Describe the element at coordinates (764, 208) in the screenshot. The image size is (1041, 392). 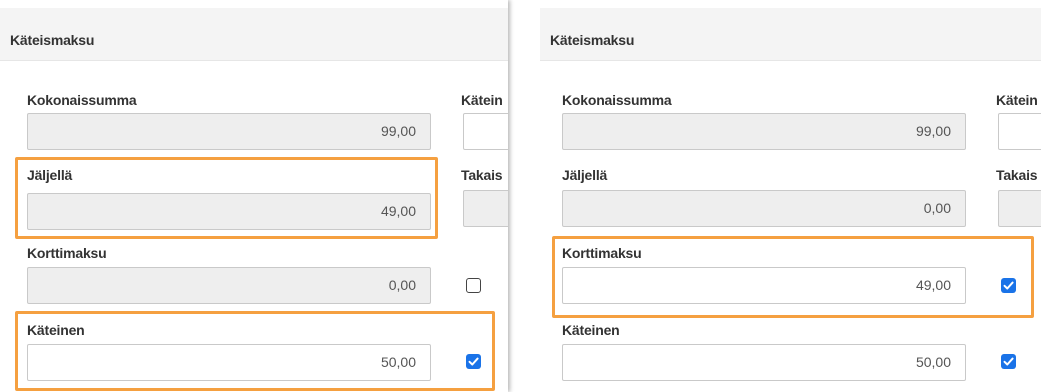
I see `jaljella-field: 0,00` at that location.